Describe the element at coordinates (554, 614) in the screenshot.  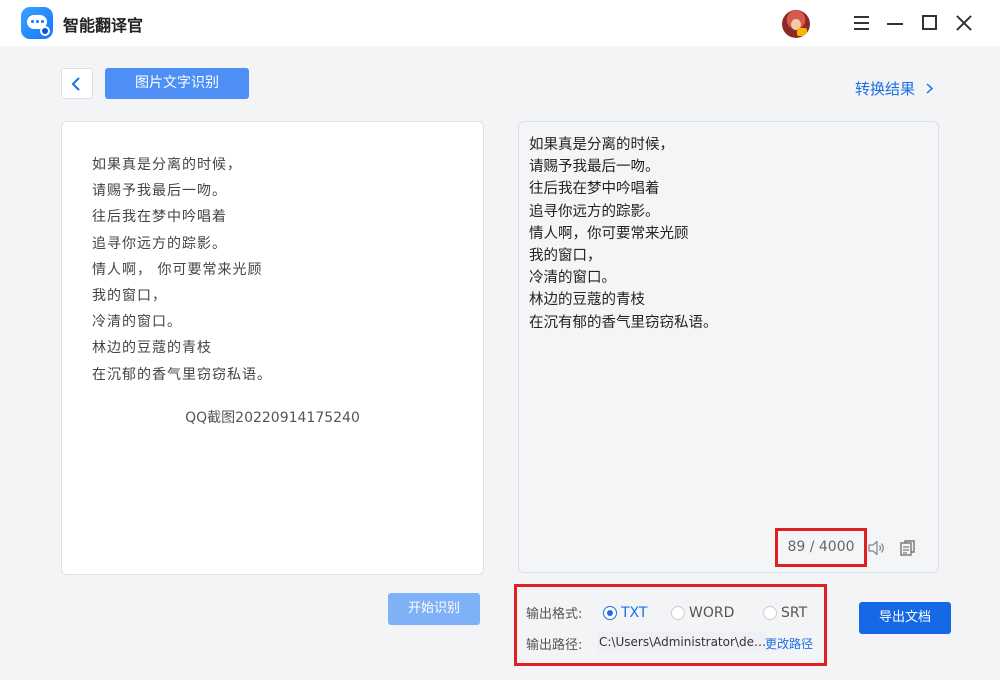
I see `output-format-label: 输出格式:` at that location.